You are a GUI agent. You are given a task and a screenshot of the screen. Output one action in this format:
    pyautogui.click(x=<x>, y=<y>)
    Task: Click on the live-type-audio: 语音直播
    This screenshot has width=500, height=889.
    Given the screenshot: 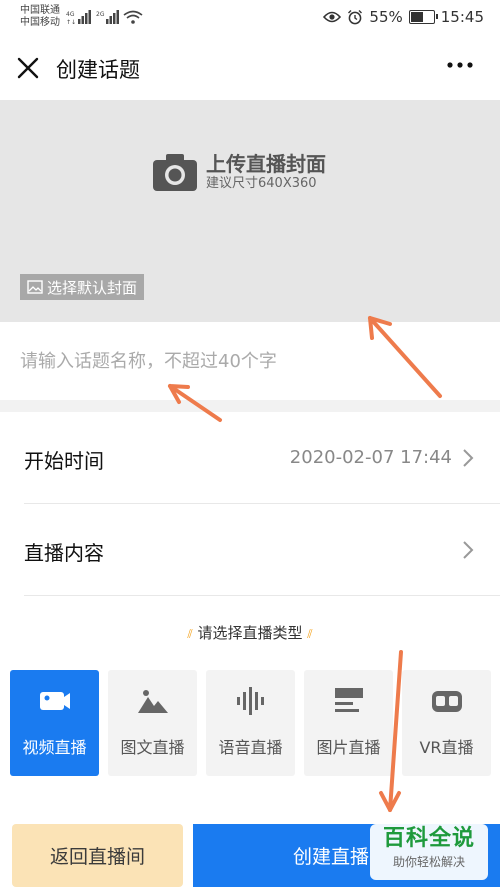 What is the action you would take?
    pyautogui.click(x=250, y=723)
    